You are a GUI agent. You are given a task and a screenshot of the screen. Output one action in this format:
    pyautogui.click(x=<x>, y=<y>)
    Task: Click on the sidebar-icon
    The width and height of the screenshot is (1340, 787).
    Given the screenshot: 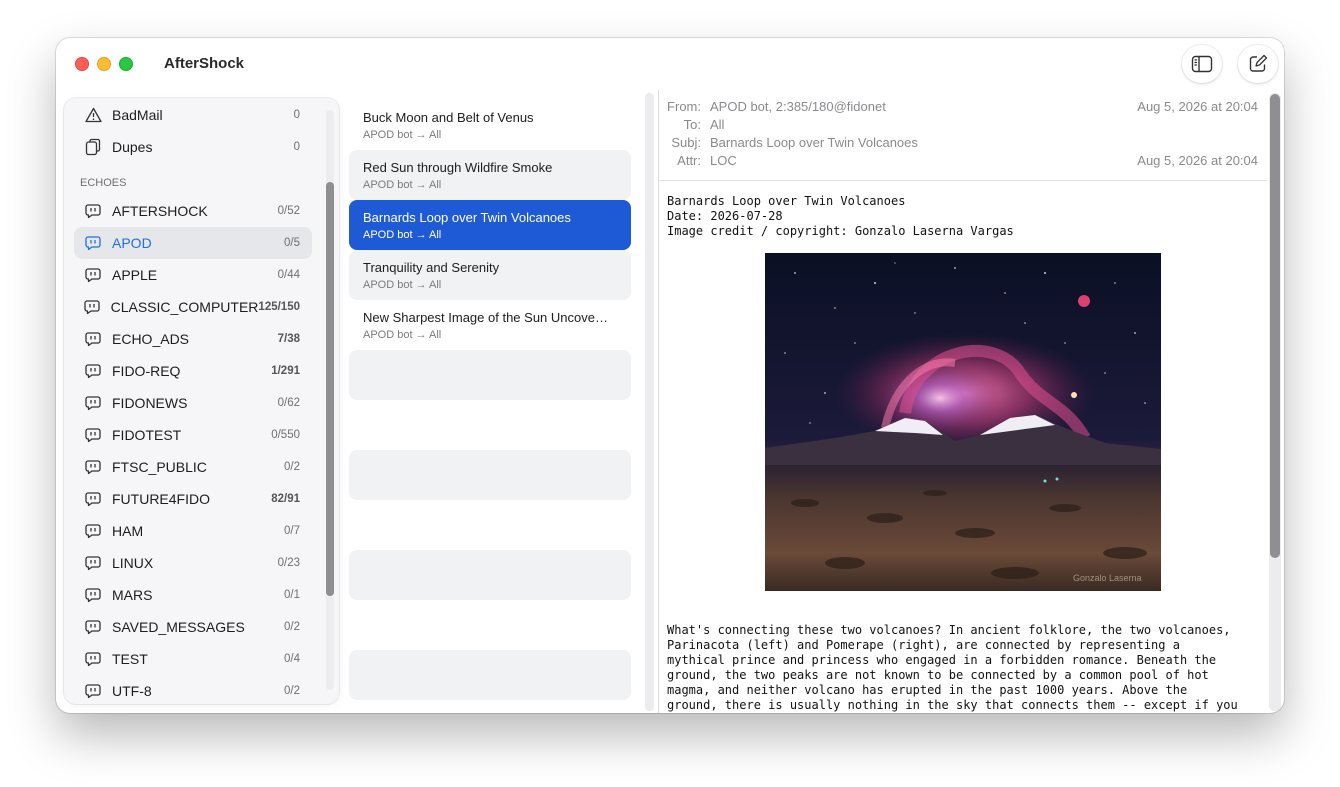 What is the action you would take?
    pyautogui.click(x=1202, y=64)
    